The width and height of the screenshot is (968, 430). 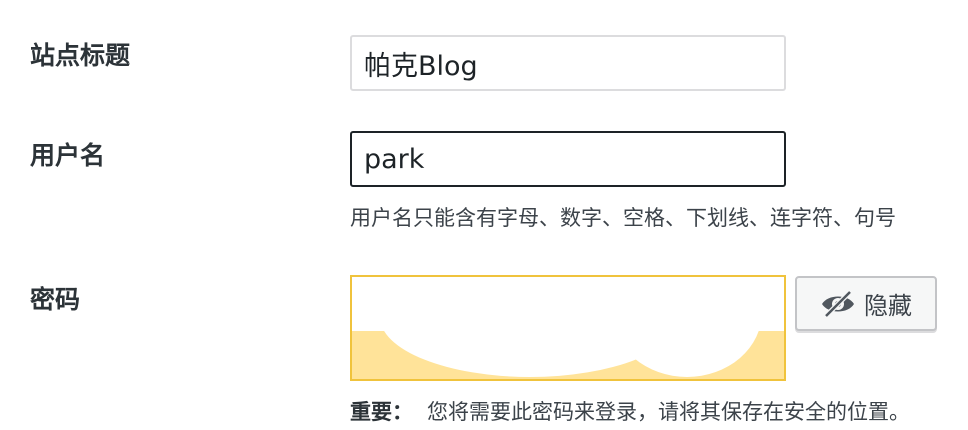 I want to click on password-input, so click(x=568, y=328).